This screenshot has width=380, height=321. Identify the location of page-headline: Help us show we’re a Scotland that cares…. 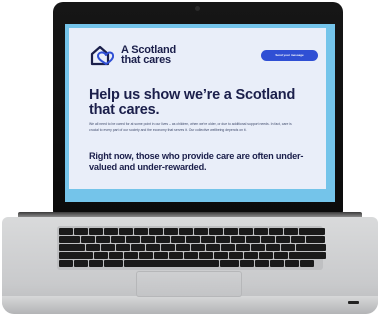
(192, 102).